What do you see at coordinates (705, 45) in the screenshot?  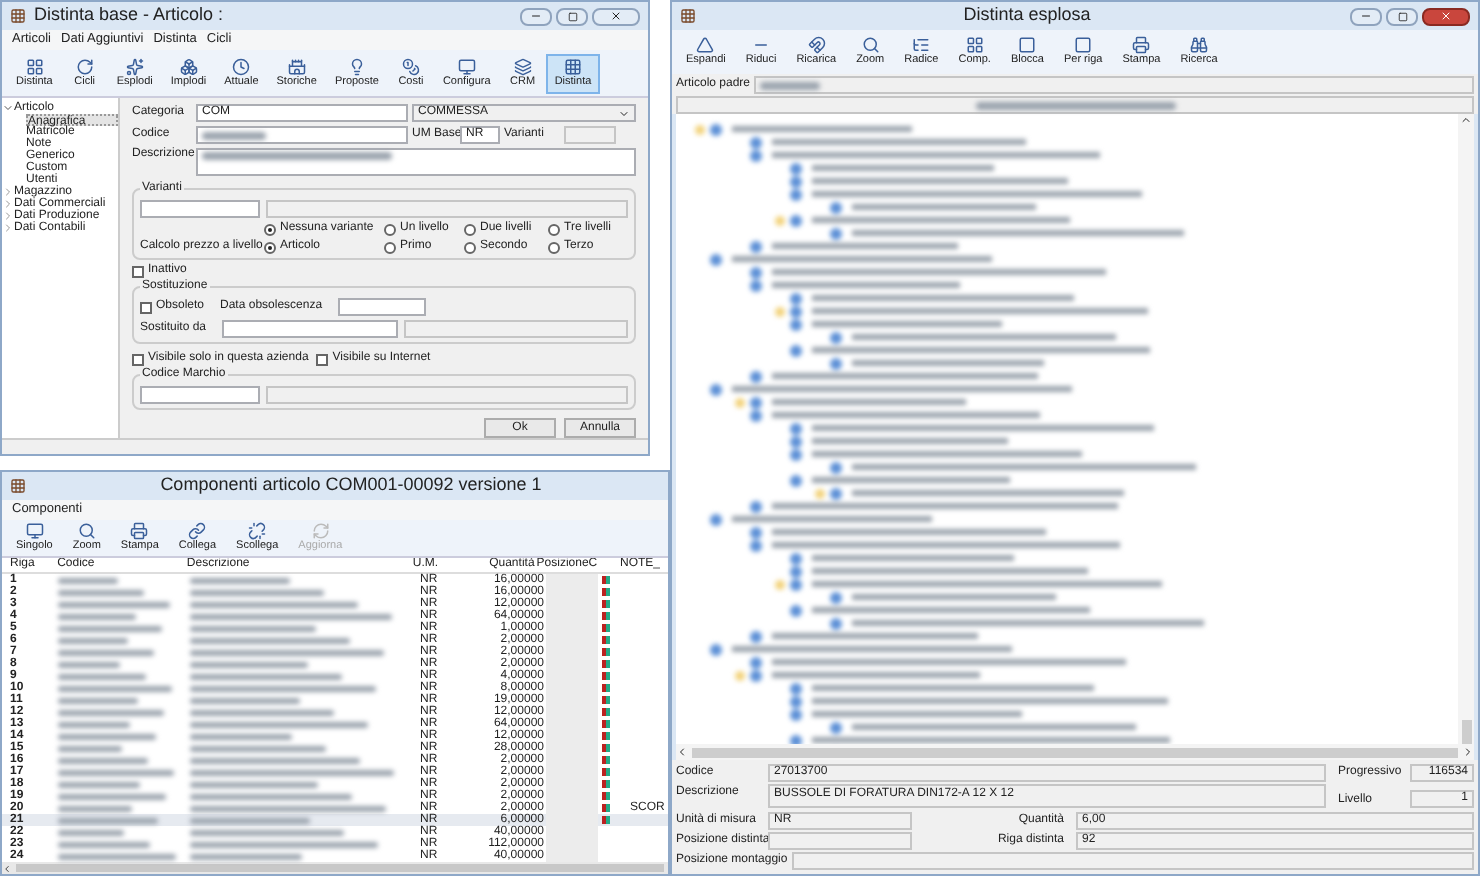 I see `triangle-icon` at bounding box center [705, 45].